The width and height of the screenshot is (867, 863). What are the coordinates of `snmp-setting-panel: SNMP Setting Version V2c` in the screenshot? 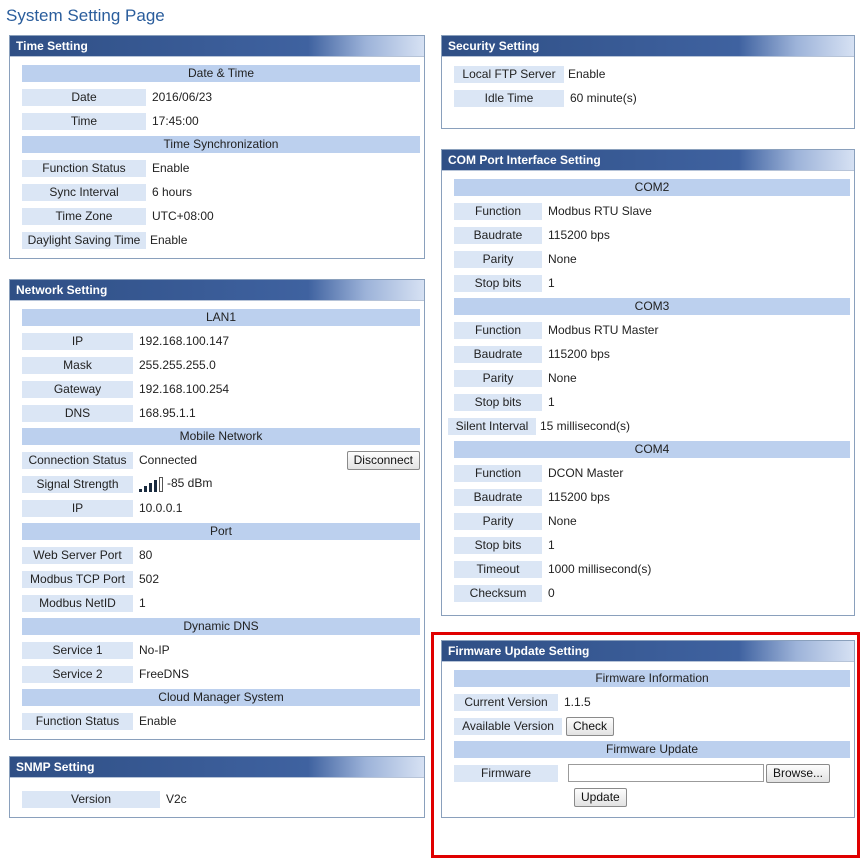 It's located at (217, 787).